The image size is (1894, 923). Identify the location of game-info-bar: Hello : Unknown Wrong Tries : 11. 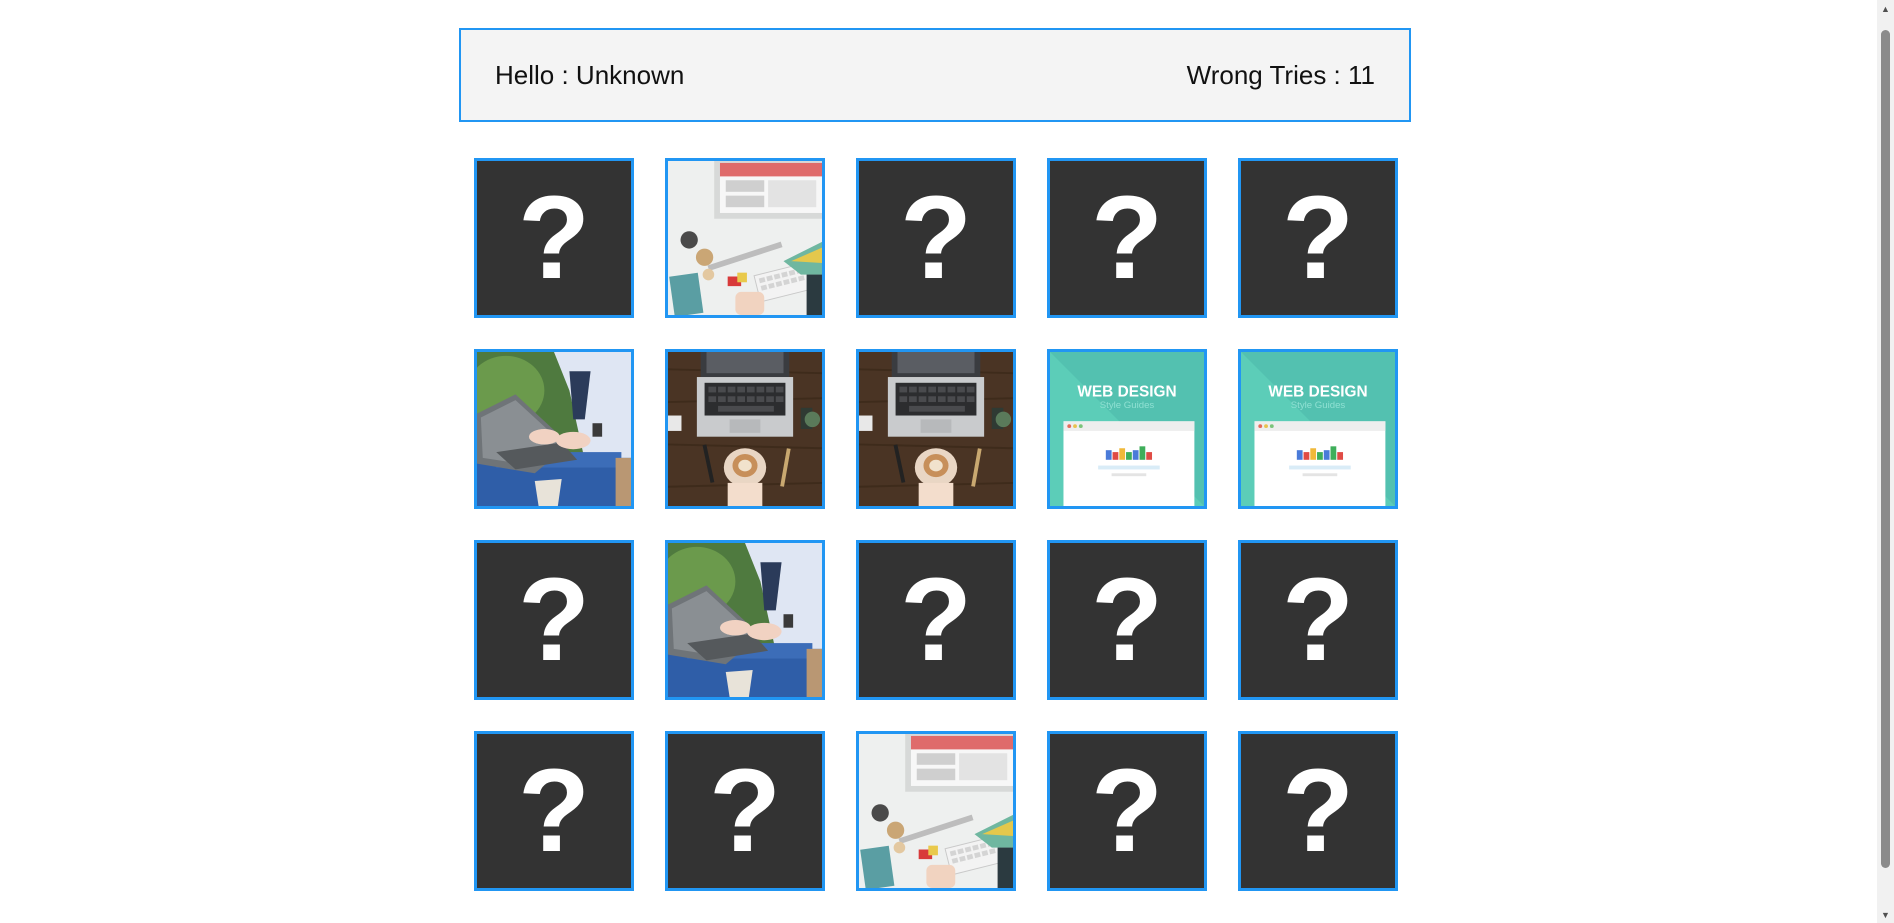
(935, 75).